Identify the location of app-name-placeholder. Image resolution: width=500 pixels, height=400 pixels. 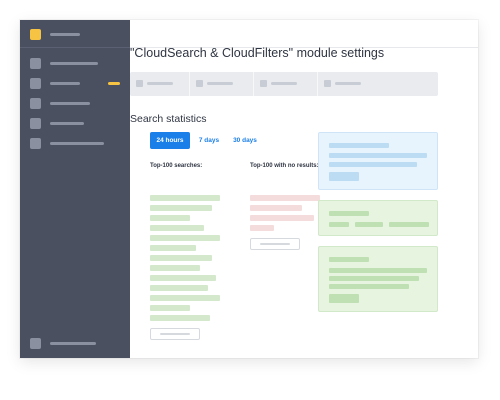
(65, 34).